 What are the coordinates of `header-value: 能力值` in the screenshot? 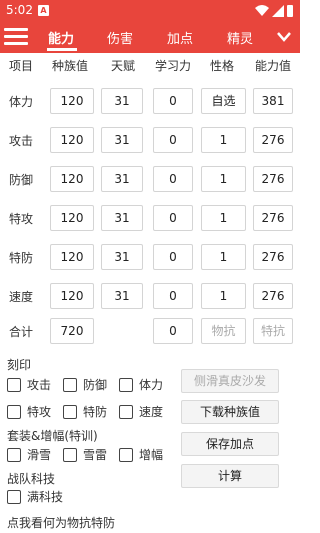 It's located at (272, 66).